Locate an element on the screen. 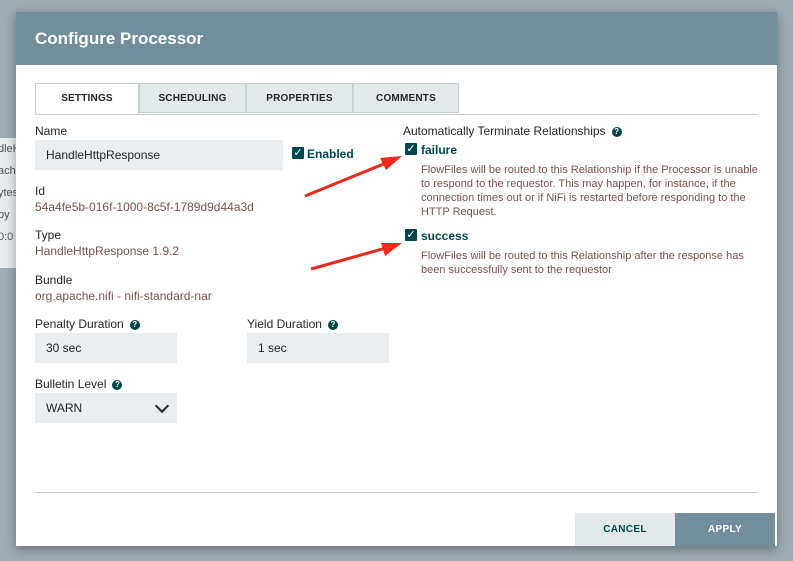  type-label: Type is located at coordinates (48, 235).